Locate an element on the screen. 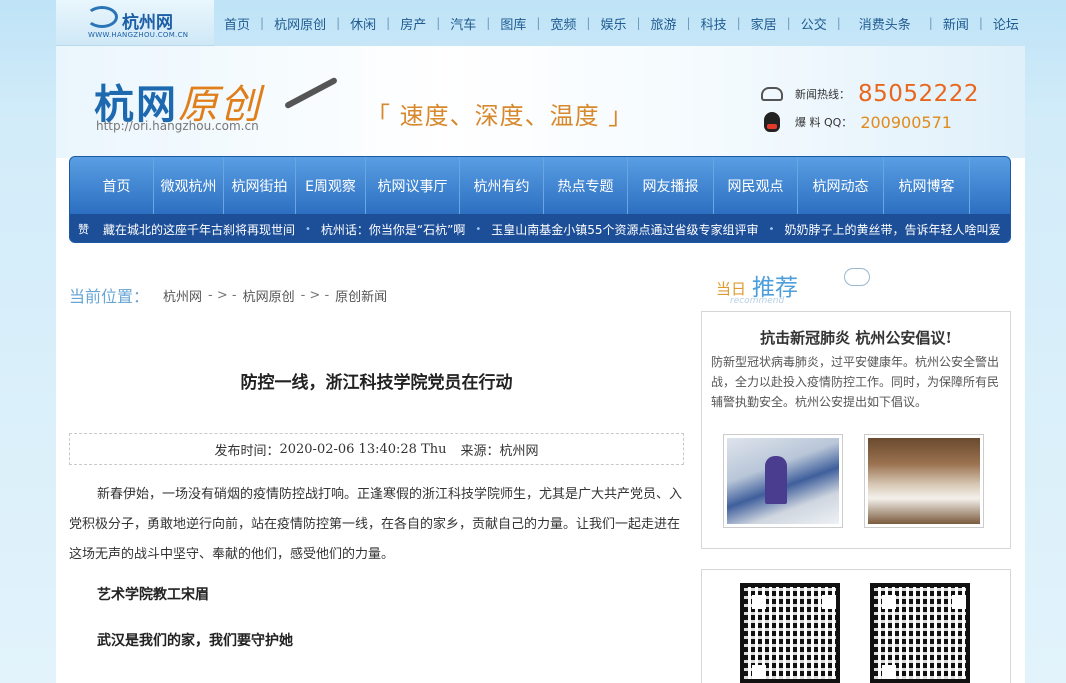  top-nav-link: 娱乐 is located at coordinates (613, 23).